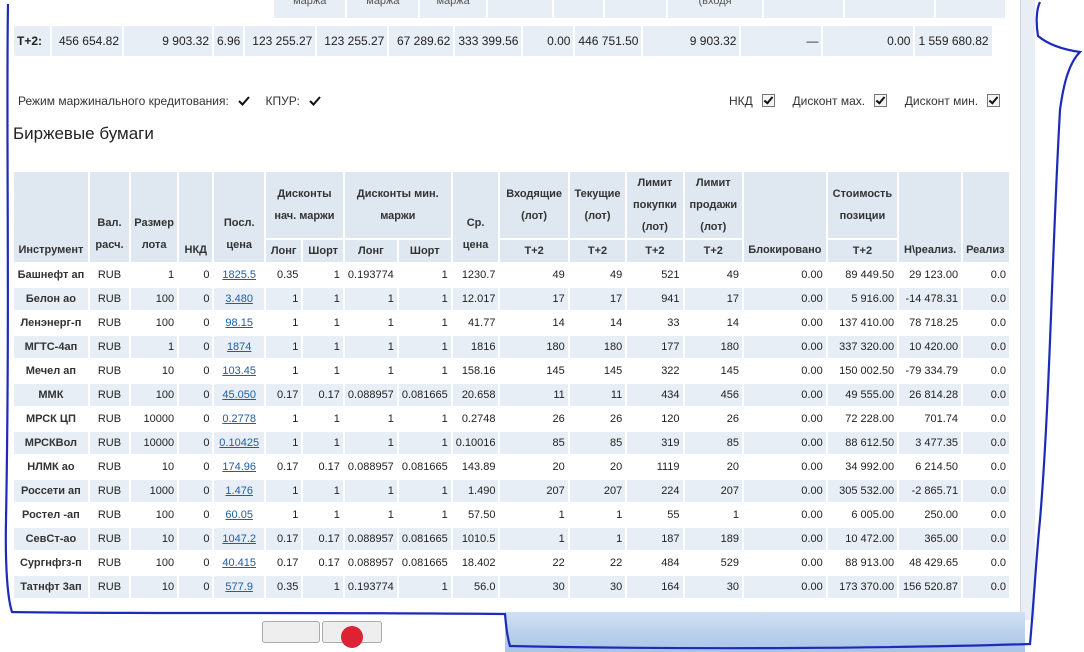  What do you see at coordinates (239, 275) in the screenshot?
I see `last-price-link: 1825.5` at bounding box center [239, 275].